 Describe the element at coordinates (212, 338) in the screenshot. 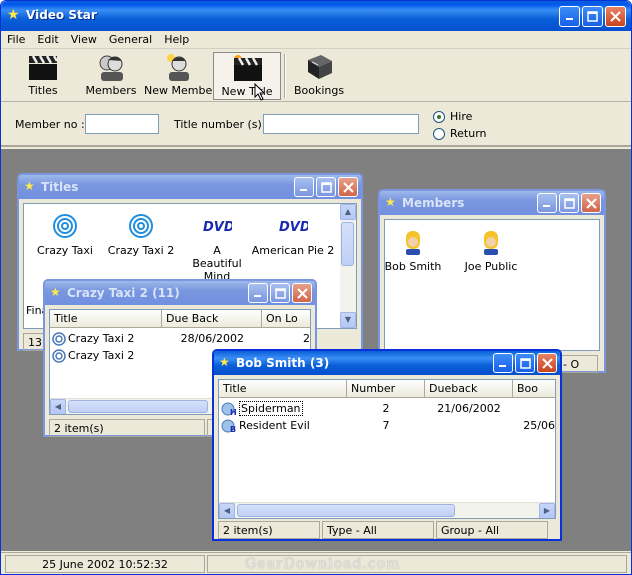

I see `row-due-back: 28/06/2002` at that location.